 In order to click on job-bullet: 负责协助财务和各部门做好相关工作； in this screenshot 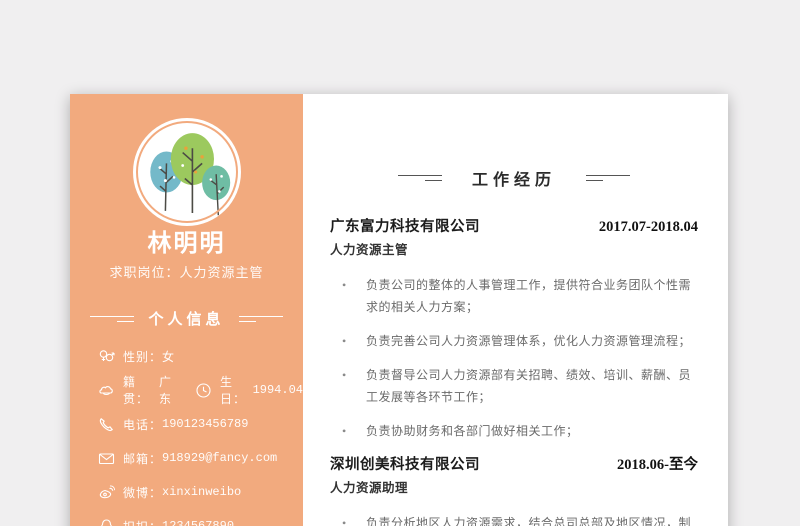, I will do `click(514, 431)`.